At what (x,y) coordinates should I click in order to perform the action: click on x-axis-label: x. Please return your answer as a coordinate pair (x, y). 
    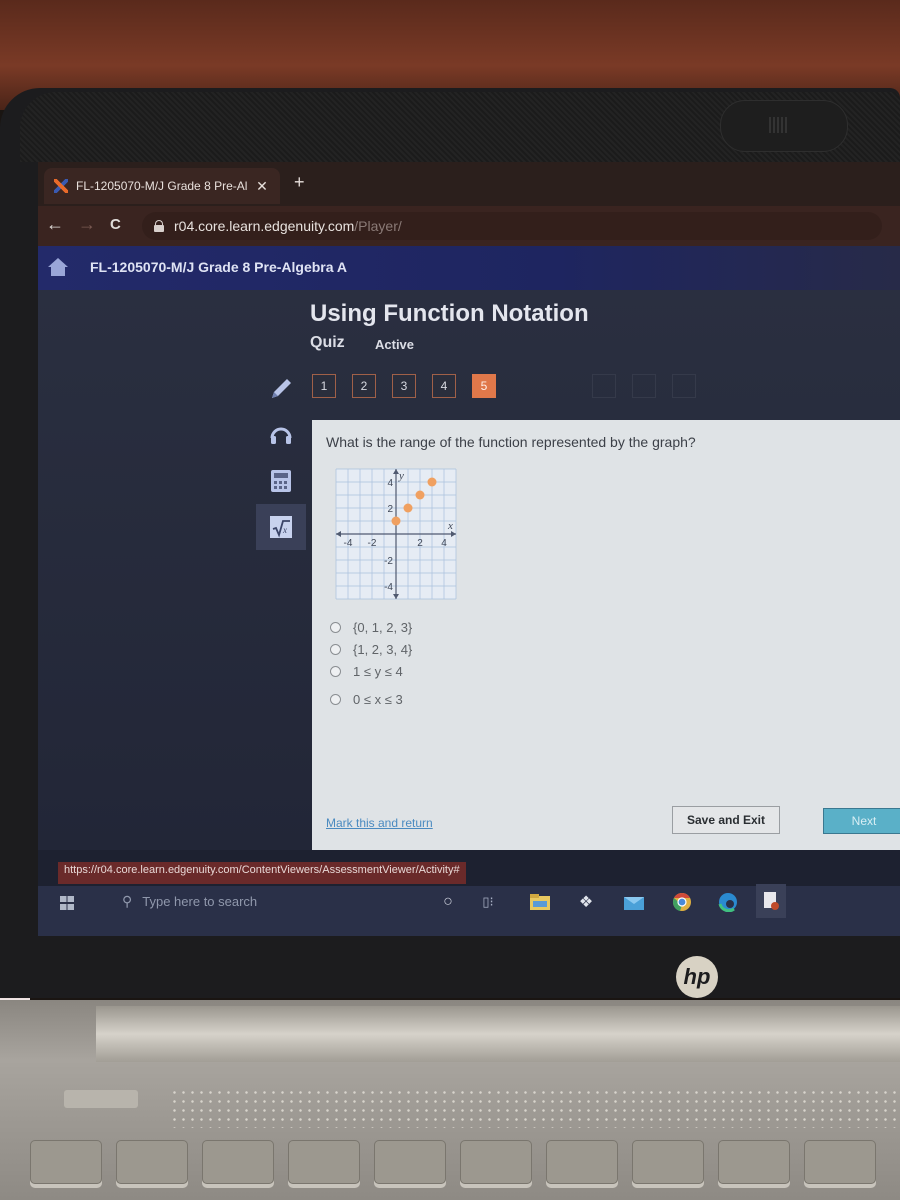
    Looking at the image, I should click on (450, 526).